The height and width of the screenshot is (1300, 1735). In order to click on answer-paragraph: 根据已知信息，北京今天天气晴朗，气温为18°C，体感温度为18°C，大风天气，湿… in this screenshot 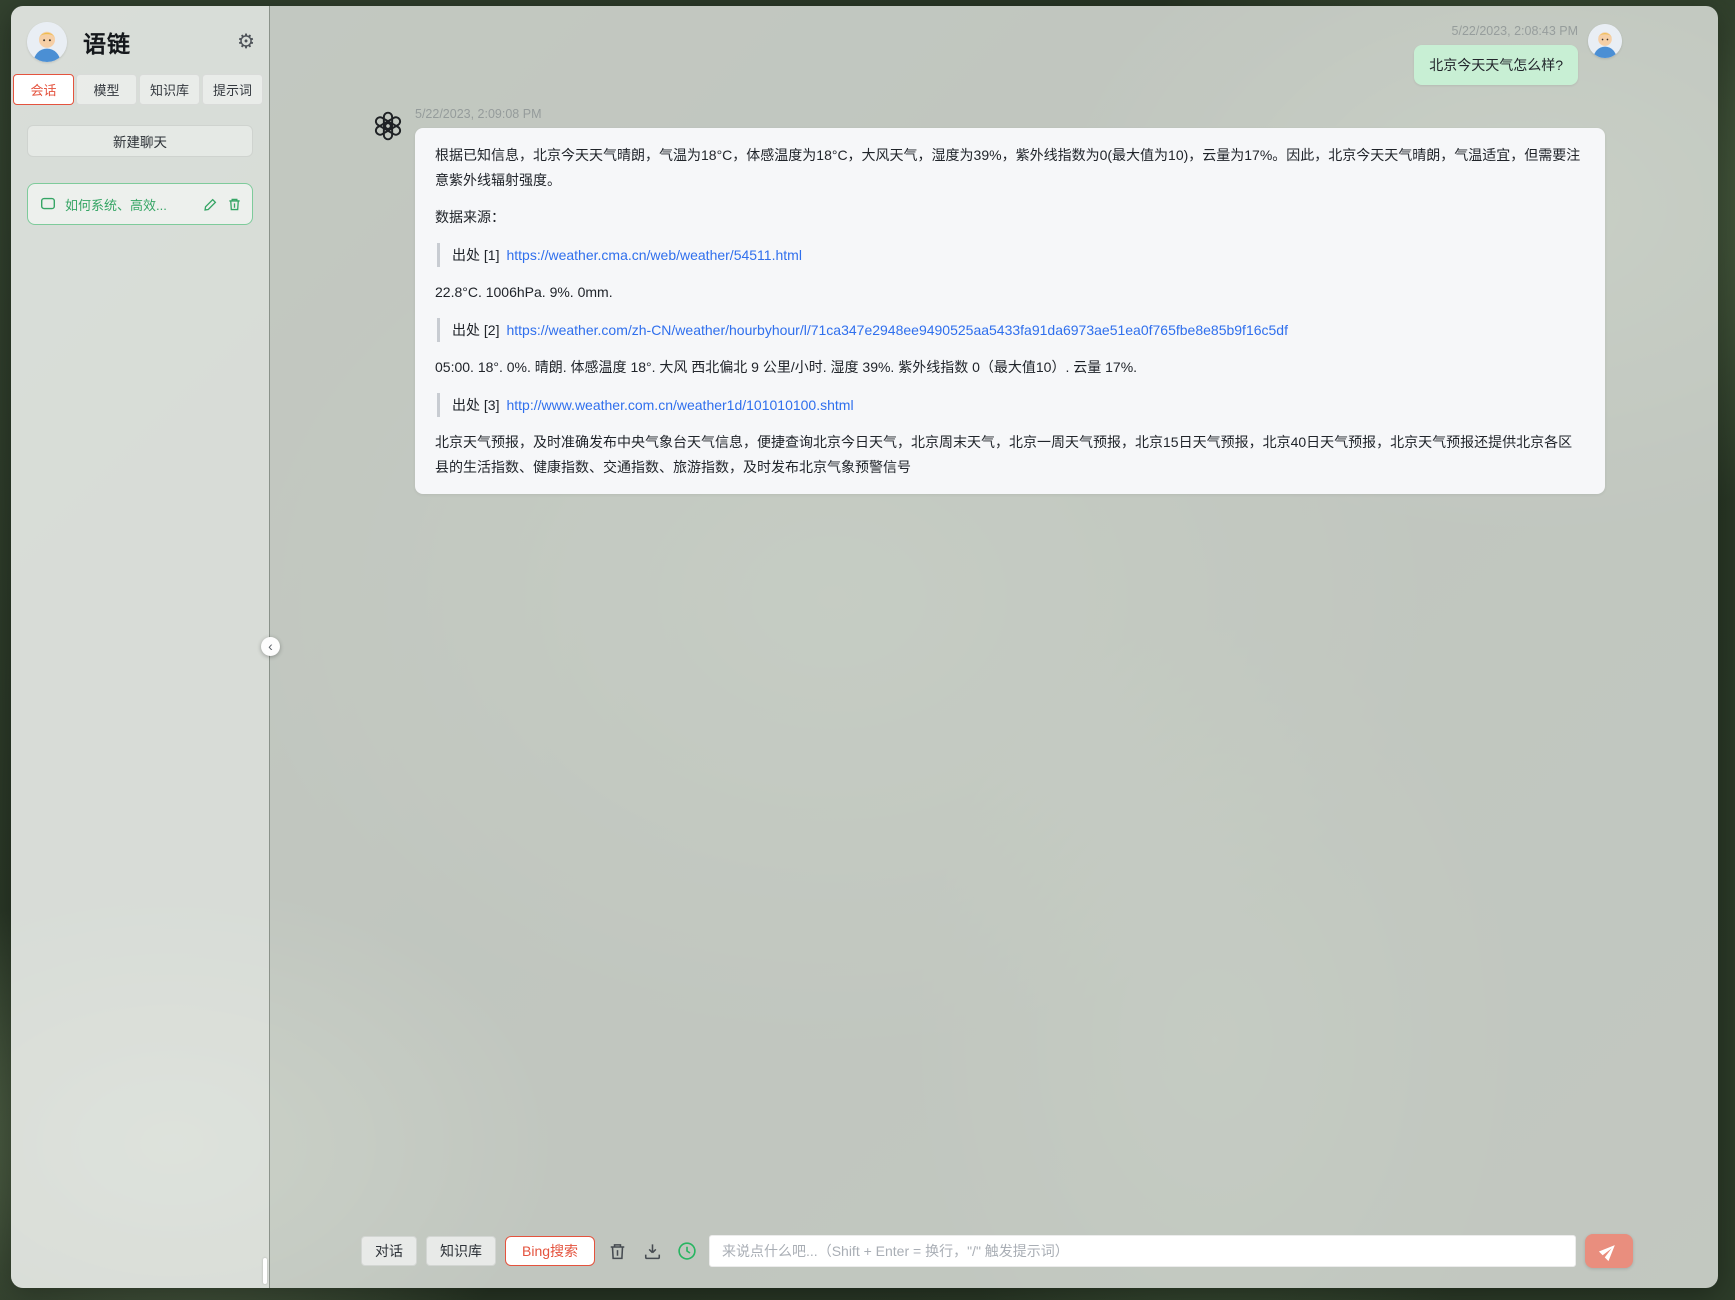, I will do `click(1008, 167)`.